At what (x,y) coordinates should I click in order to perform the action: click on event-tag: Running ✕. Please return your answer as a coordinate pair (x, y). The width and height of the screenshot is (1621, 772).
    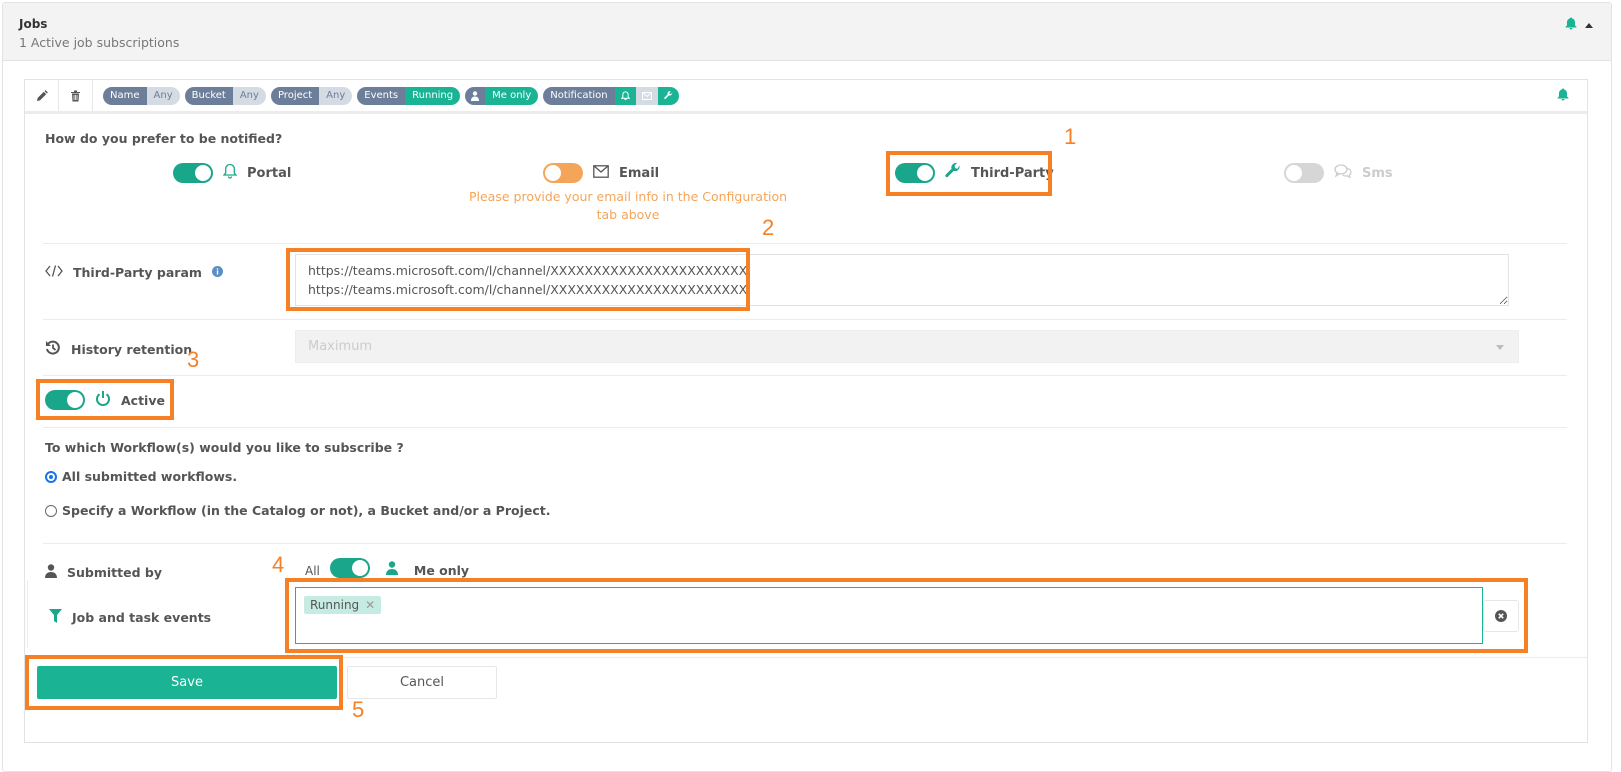
    Looking at the image, I should click on (343, 605).